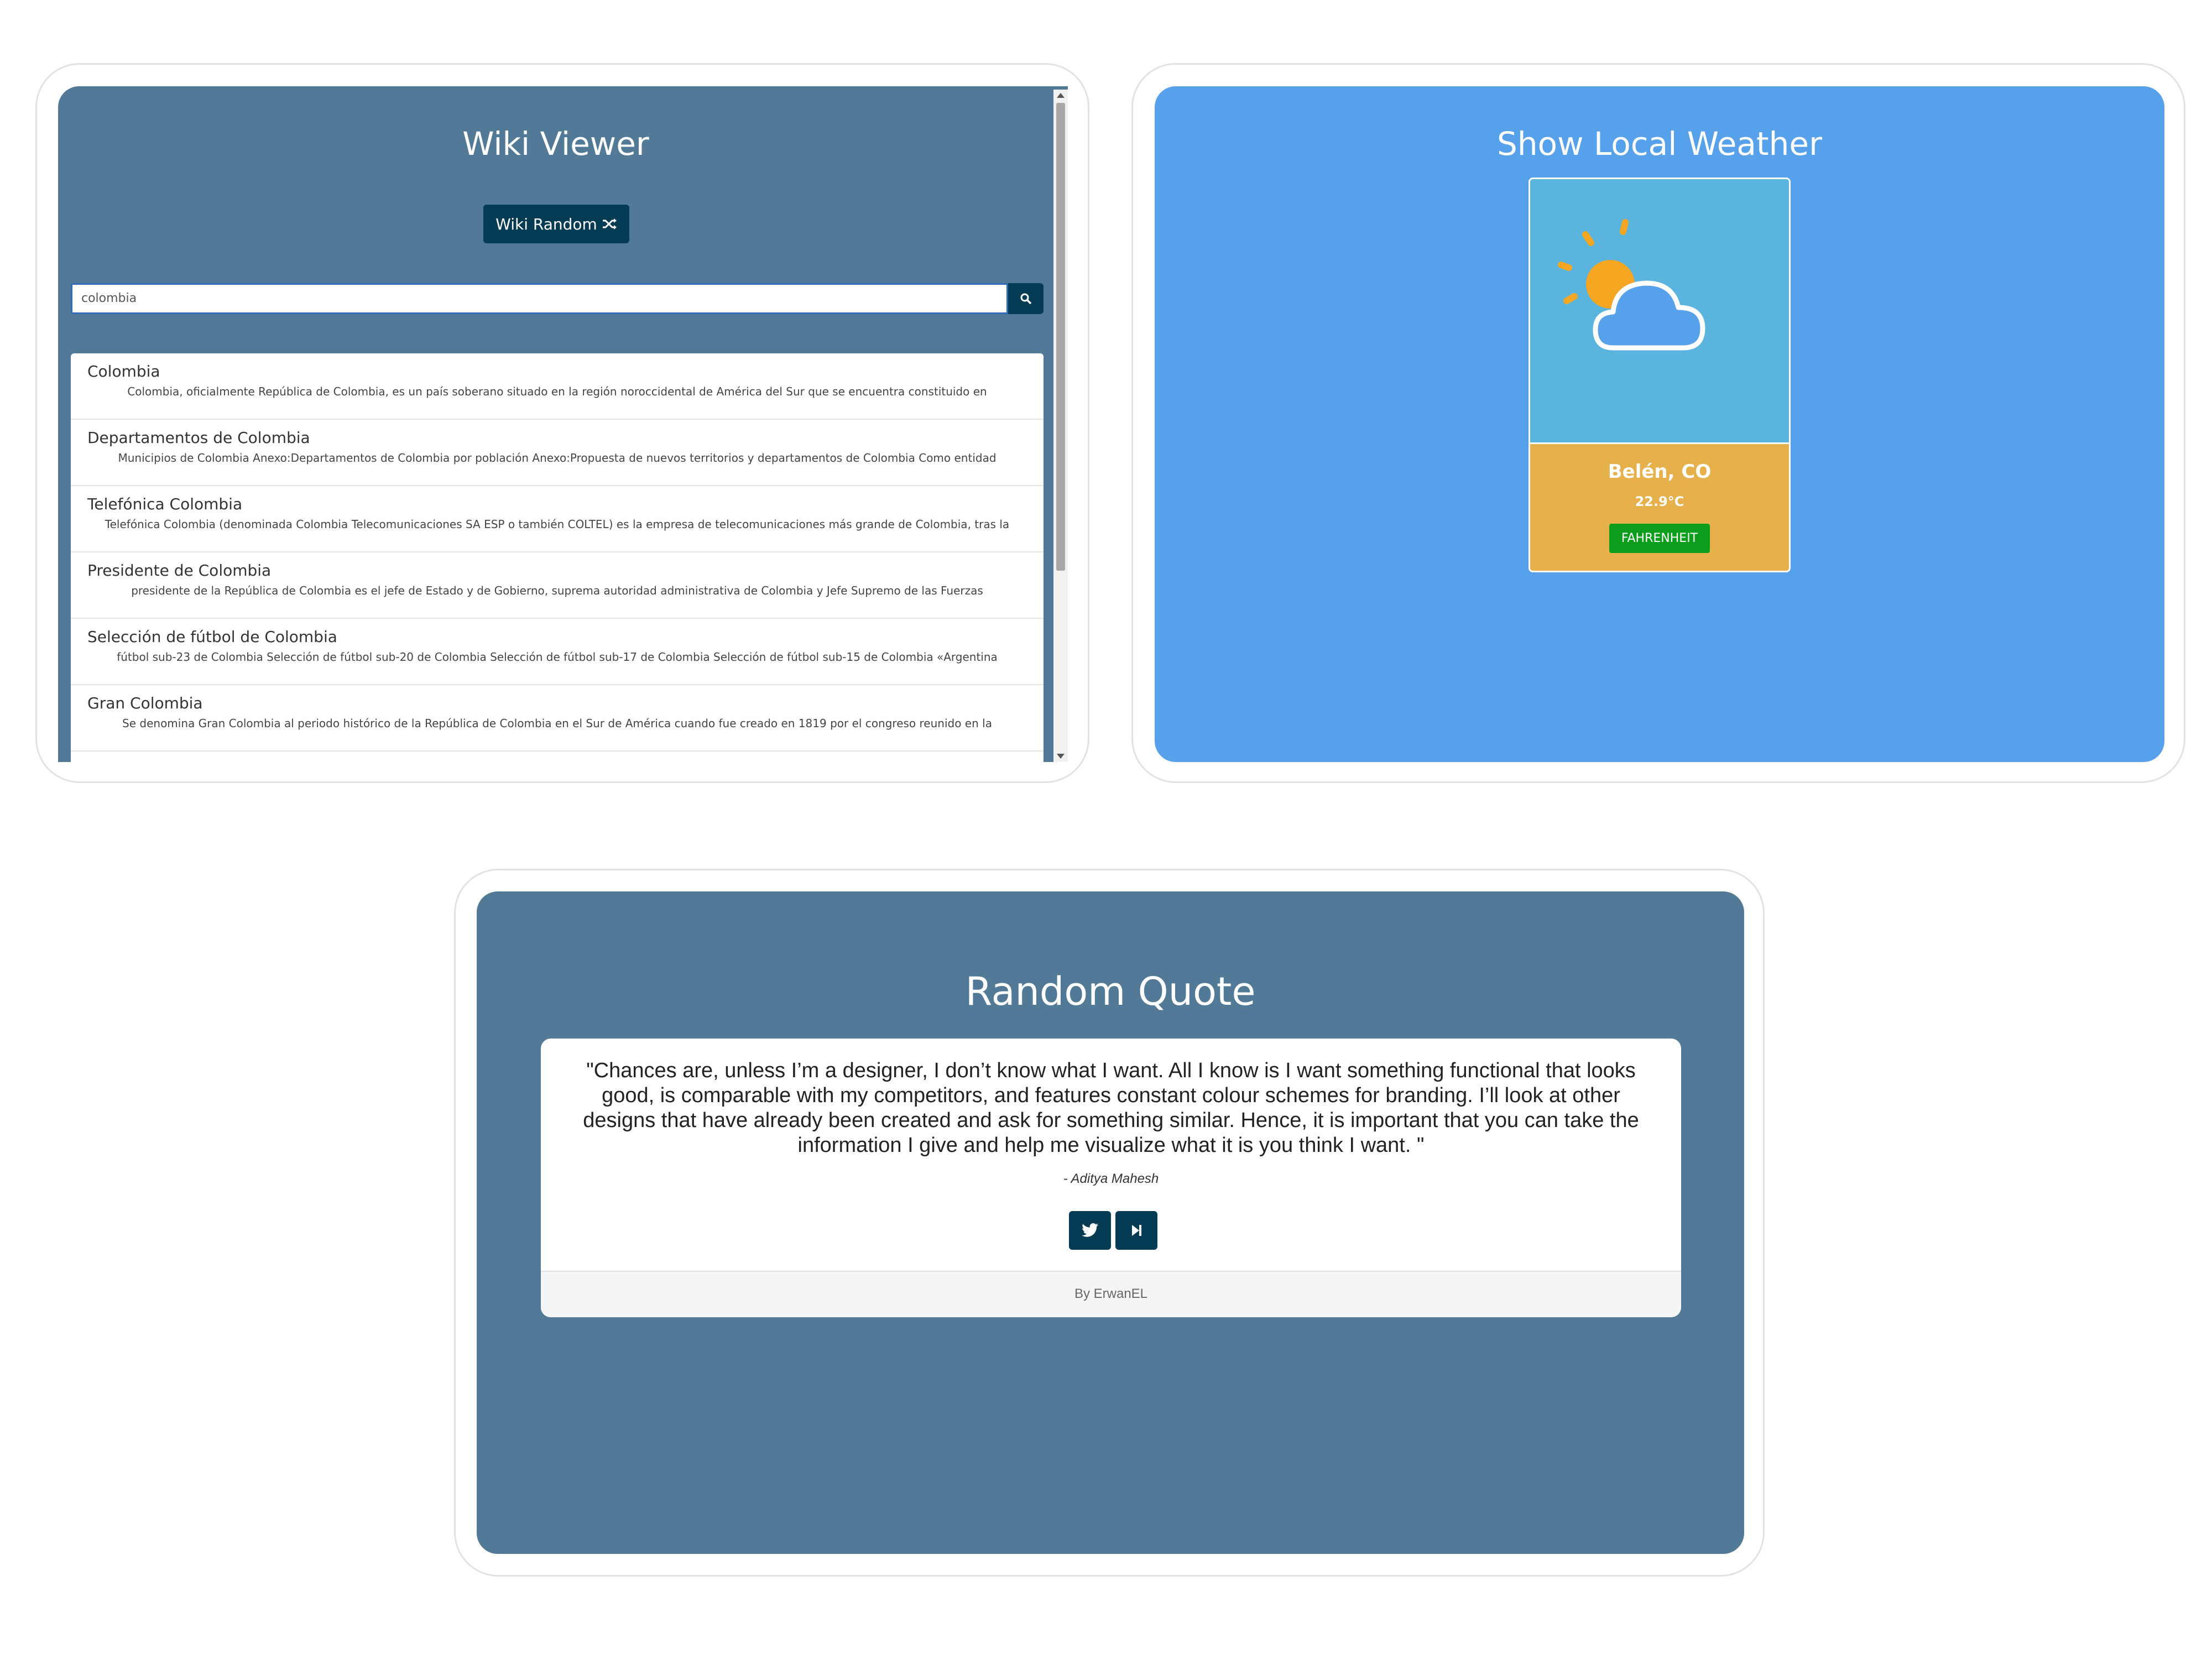  Describe the element at coordinates (199, 438) in the screenshot. I see `wiki-result-title: Departamentos de Colombia` at that location.